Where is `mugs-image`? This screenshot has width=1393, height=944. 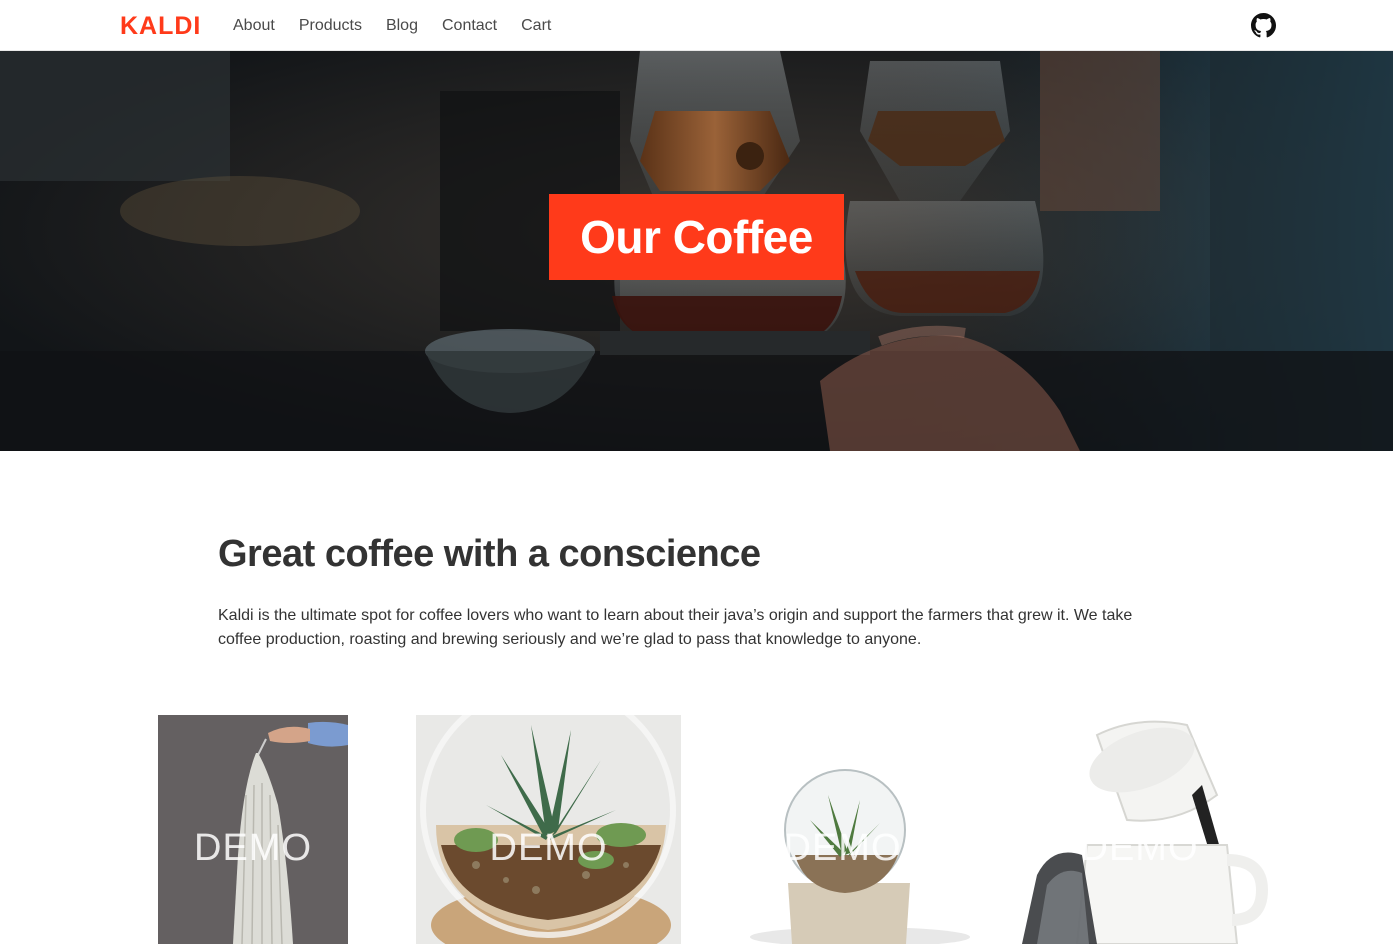 mugs-image is located at coordinates (1139, 829).